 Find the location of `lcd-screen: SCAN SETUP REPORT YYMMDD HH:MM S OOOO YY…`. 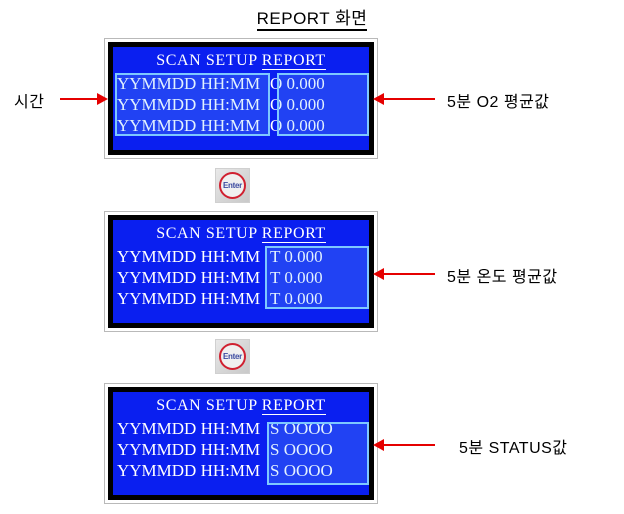

lcd-screen: SCAN SETUP REPORT YYMMDD HH:MM S OOOO YY… is located at coordinates (241, 443).